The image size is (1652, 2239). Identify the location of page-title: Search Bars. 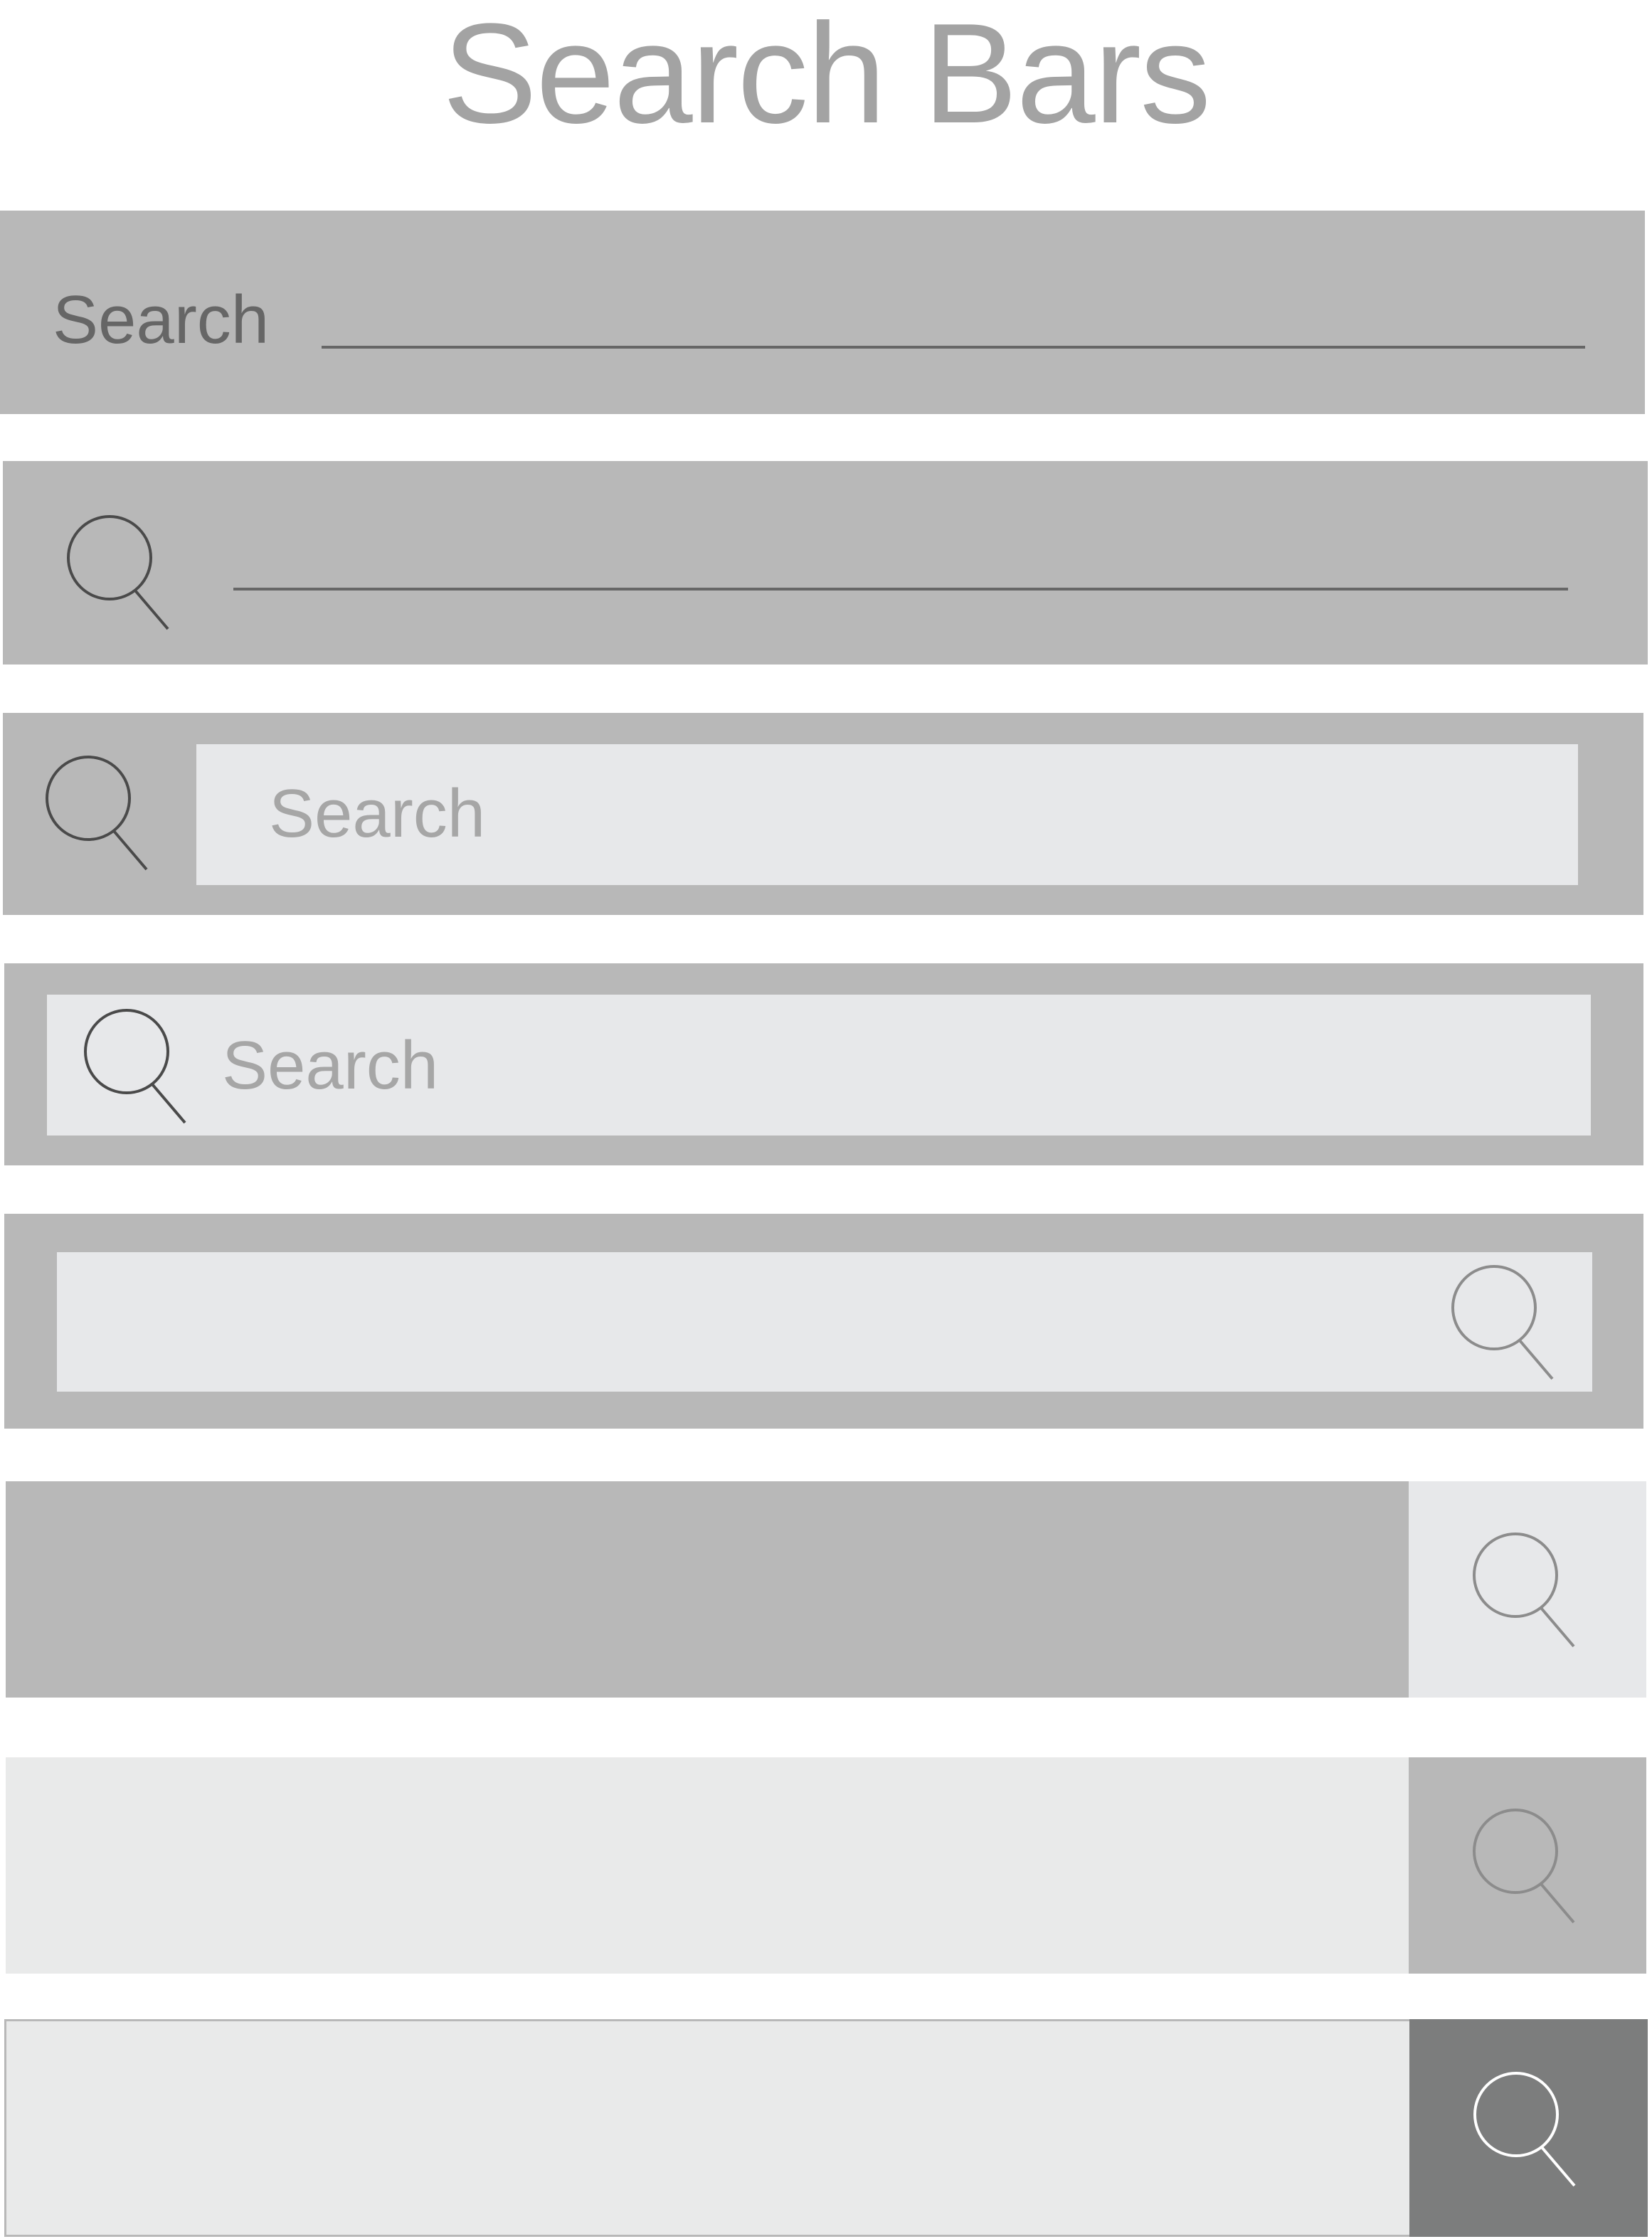
(827, 76).